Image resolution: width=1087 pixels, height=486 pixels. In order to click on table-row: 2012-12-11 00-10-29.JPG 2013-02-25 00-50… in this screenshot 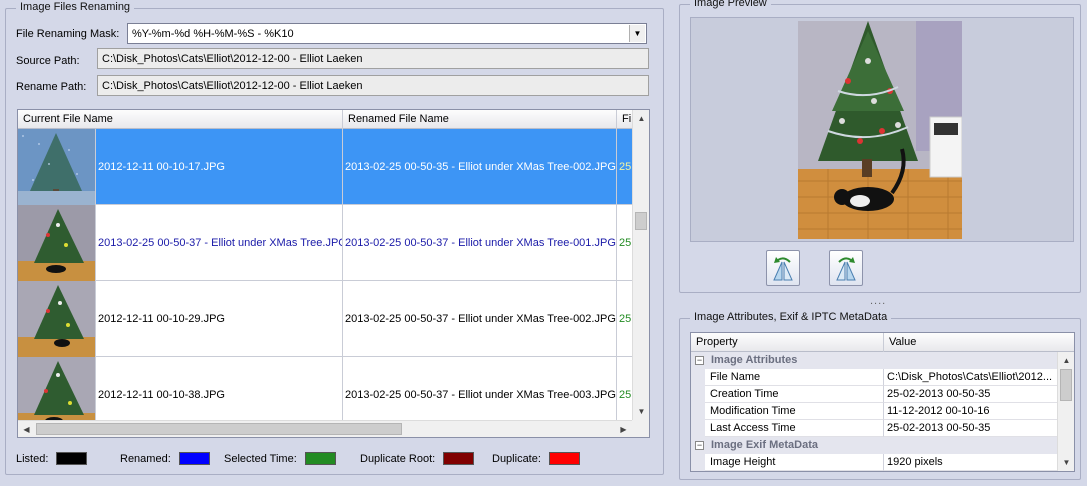, I will do `click(325, 319)`.